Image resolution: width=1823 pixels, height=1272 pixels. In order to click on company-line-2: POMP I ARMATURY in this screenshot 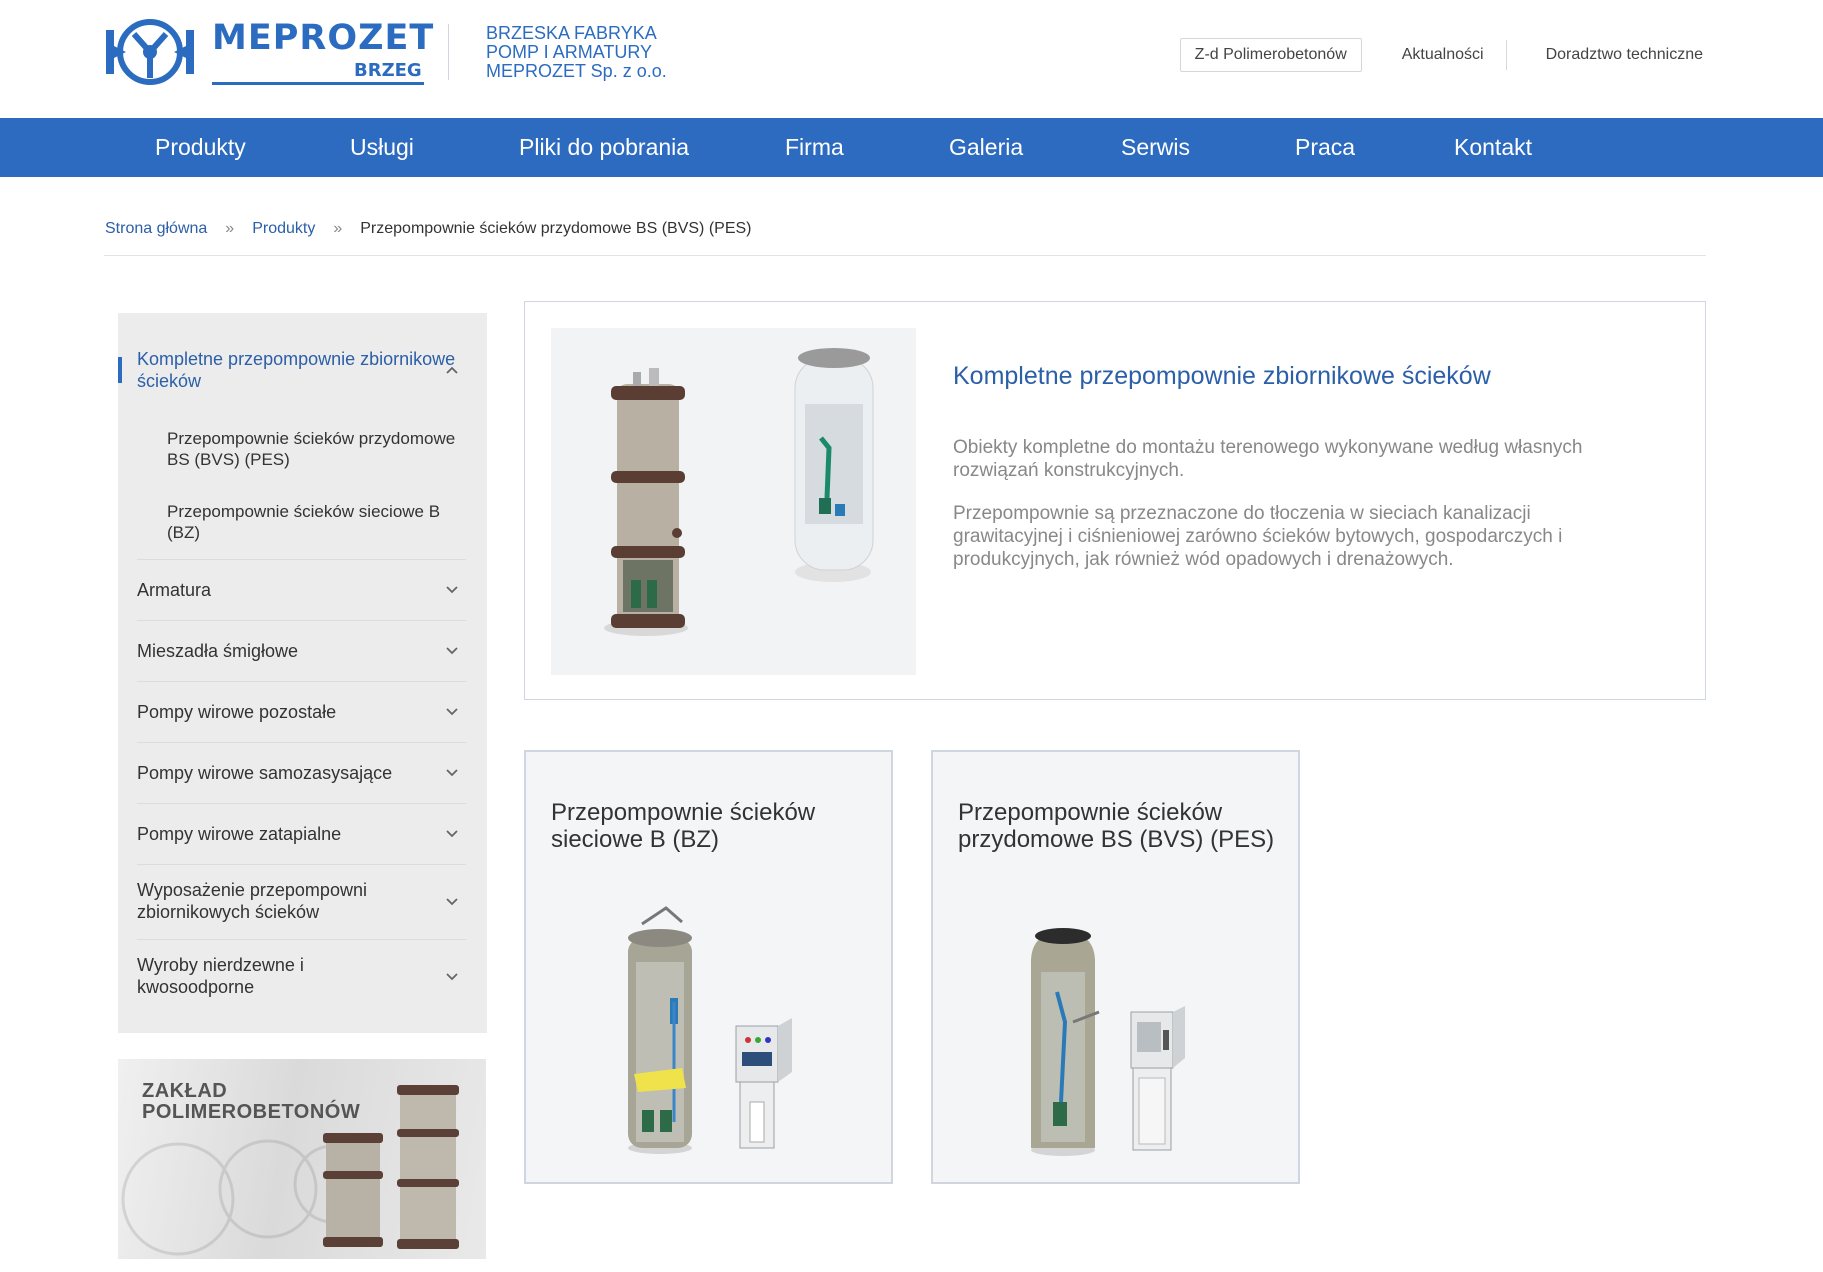, I will do `click(569, 52)`.